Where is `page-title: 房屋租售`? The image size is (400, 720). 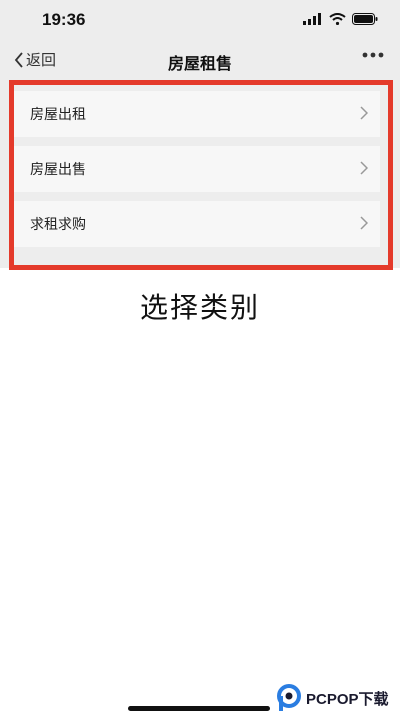
page-title: 房屋租售 is located at coordinates (199, 63).